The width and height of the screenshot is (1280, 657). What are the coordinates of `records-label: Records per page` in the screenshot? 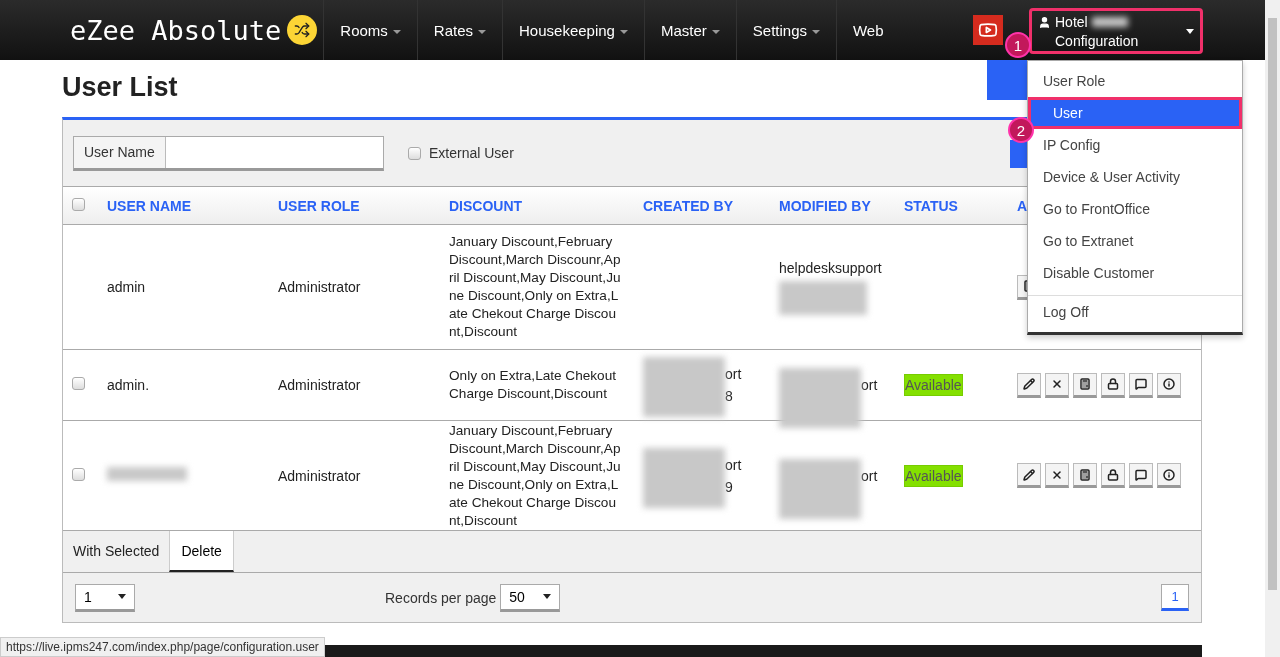 It's located at (441, 597).